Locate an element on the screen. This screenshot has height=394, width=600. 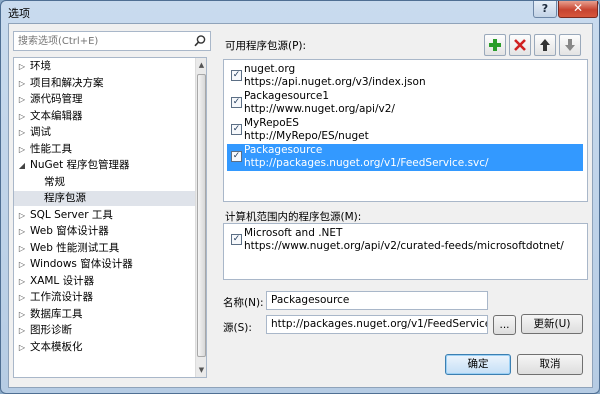
tree-item-label: Web 窗体设计器 is located at coordinates (69, 231).